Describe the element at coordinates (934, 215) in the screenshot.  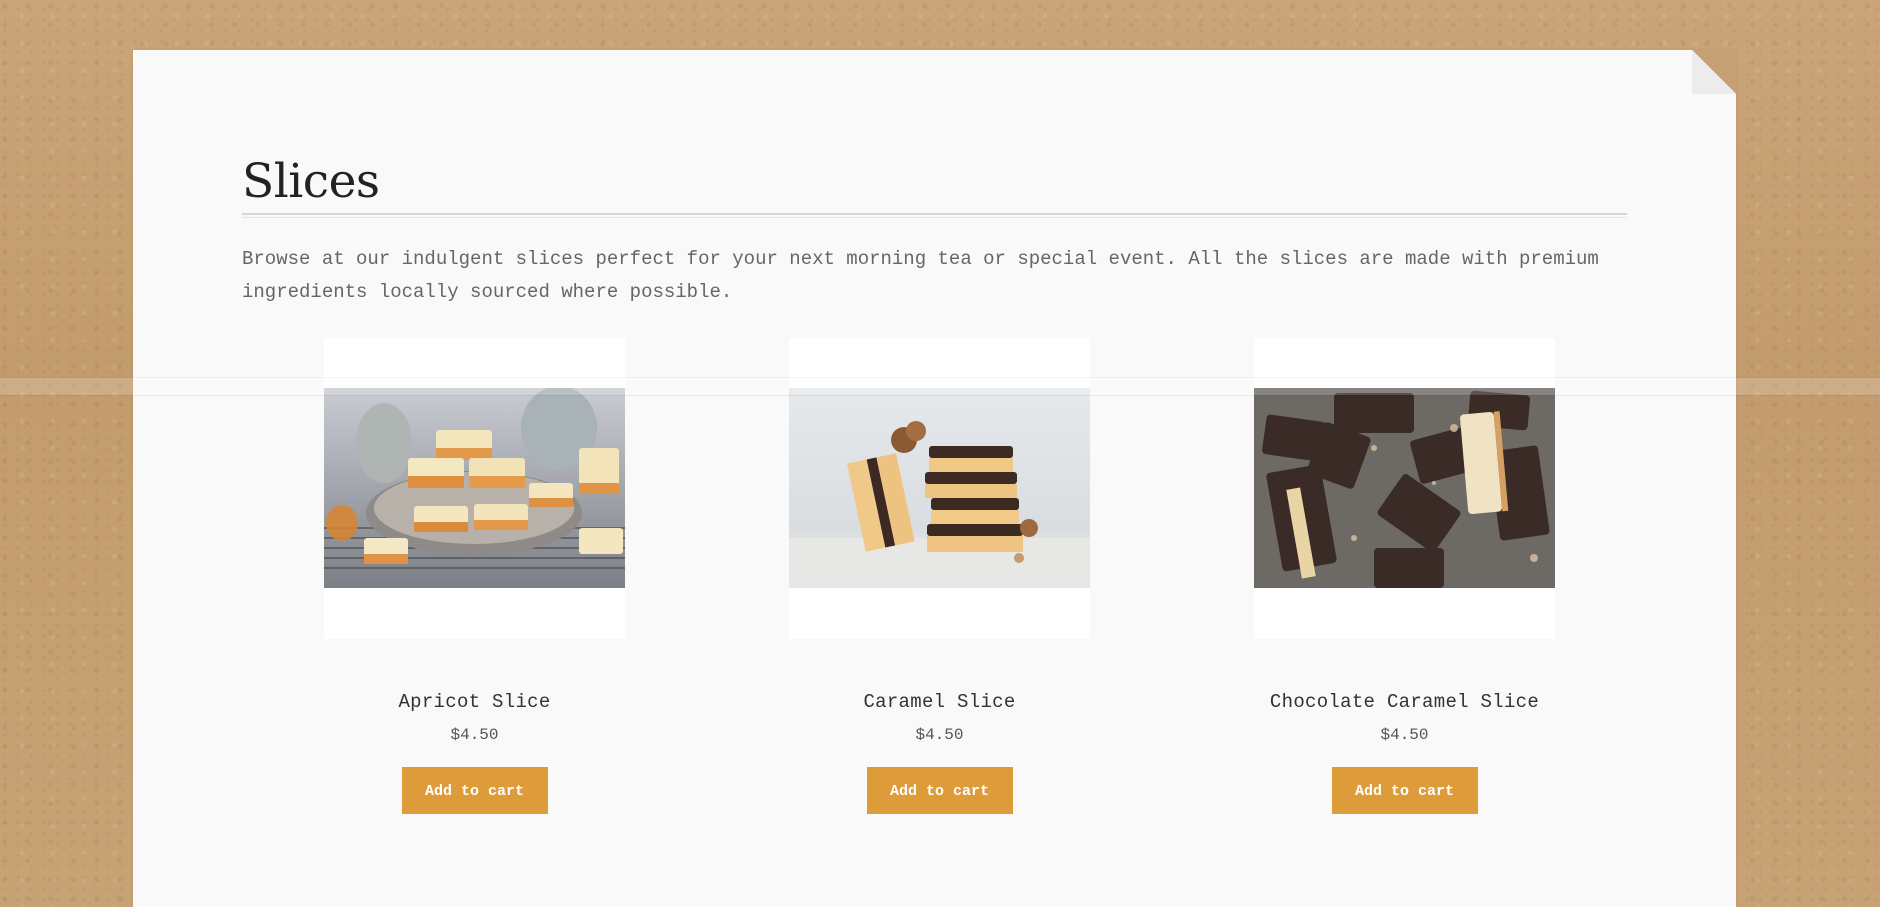
I see `title-divider` at that location.